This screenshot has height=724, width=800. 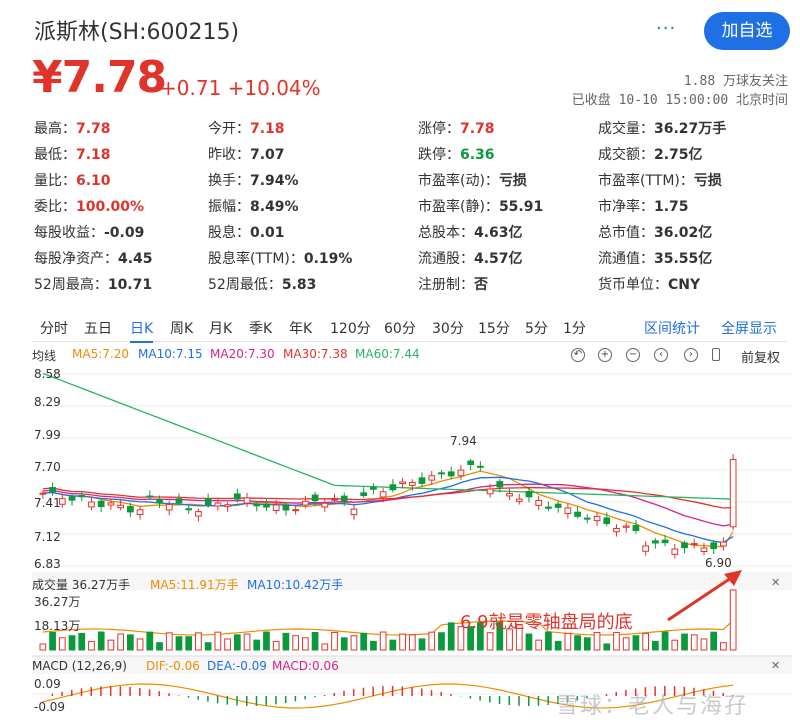 I want to click on tab-1min: 1分, so click(x=574, y=328).